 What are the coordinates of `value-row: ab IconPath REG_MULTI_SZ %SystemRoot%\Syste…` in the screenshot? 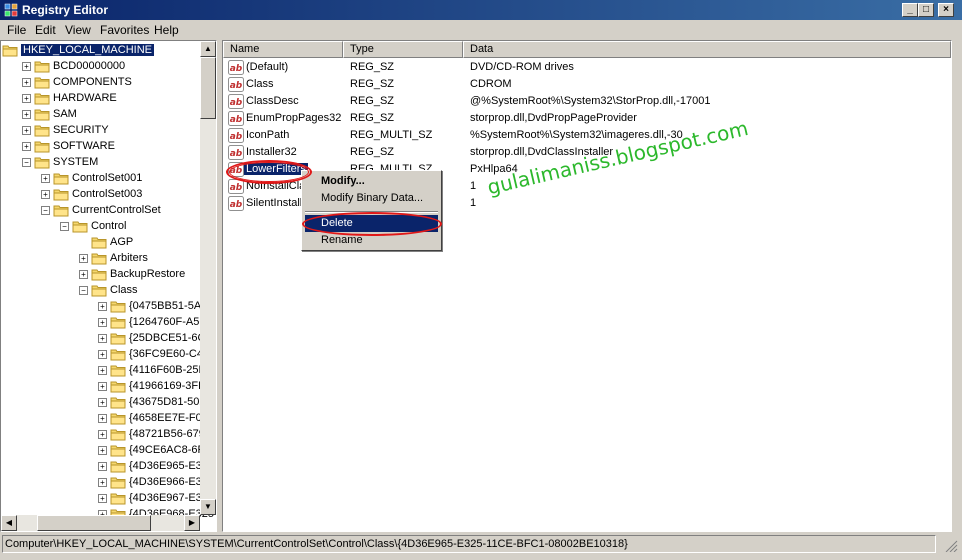 It's located at (587, 135).